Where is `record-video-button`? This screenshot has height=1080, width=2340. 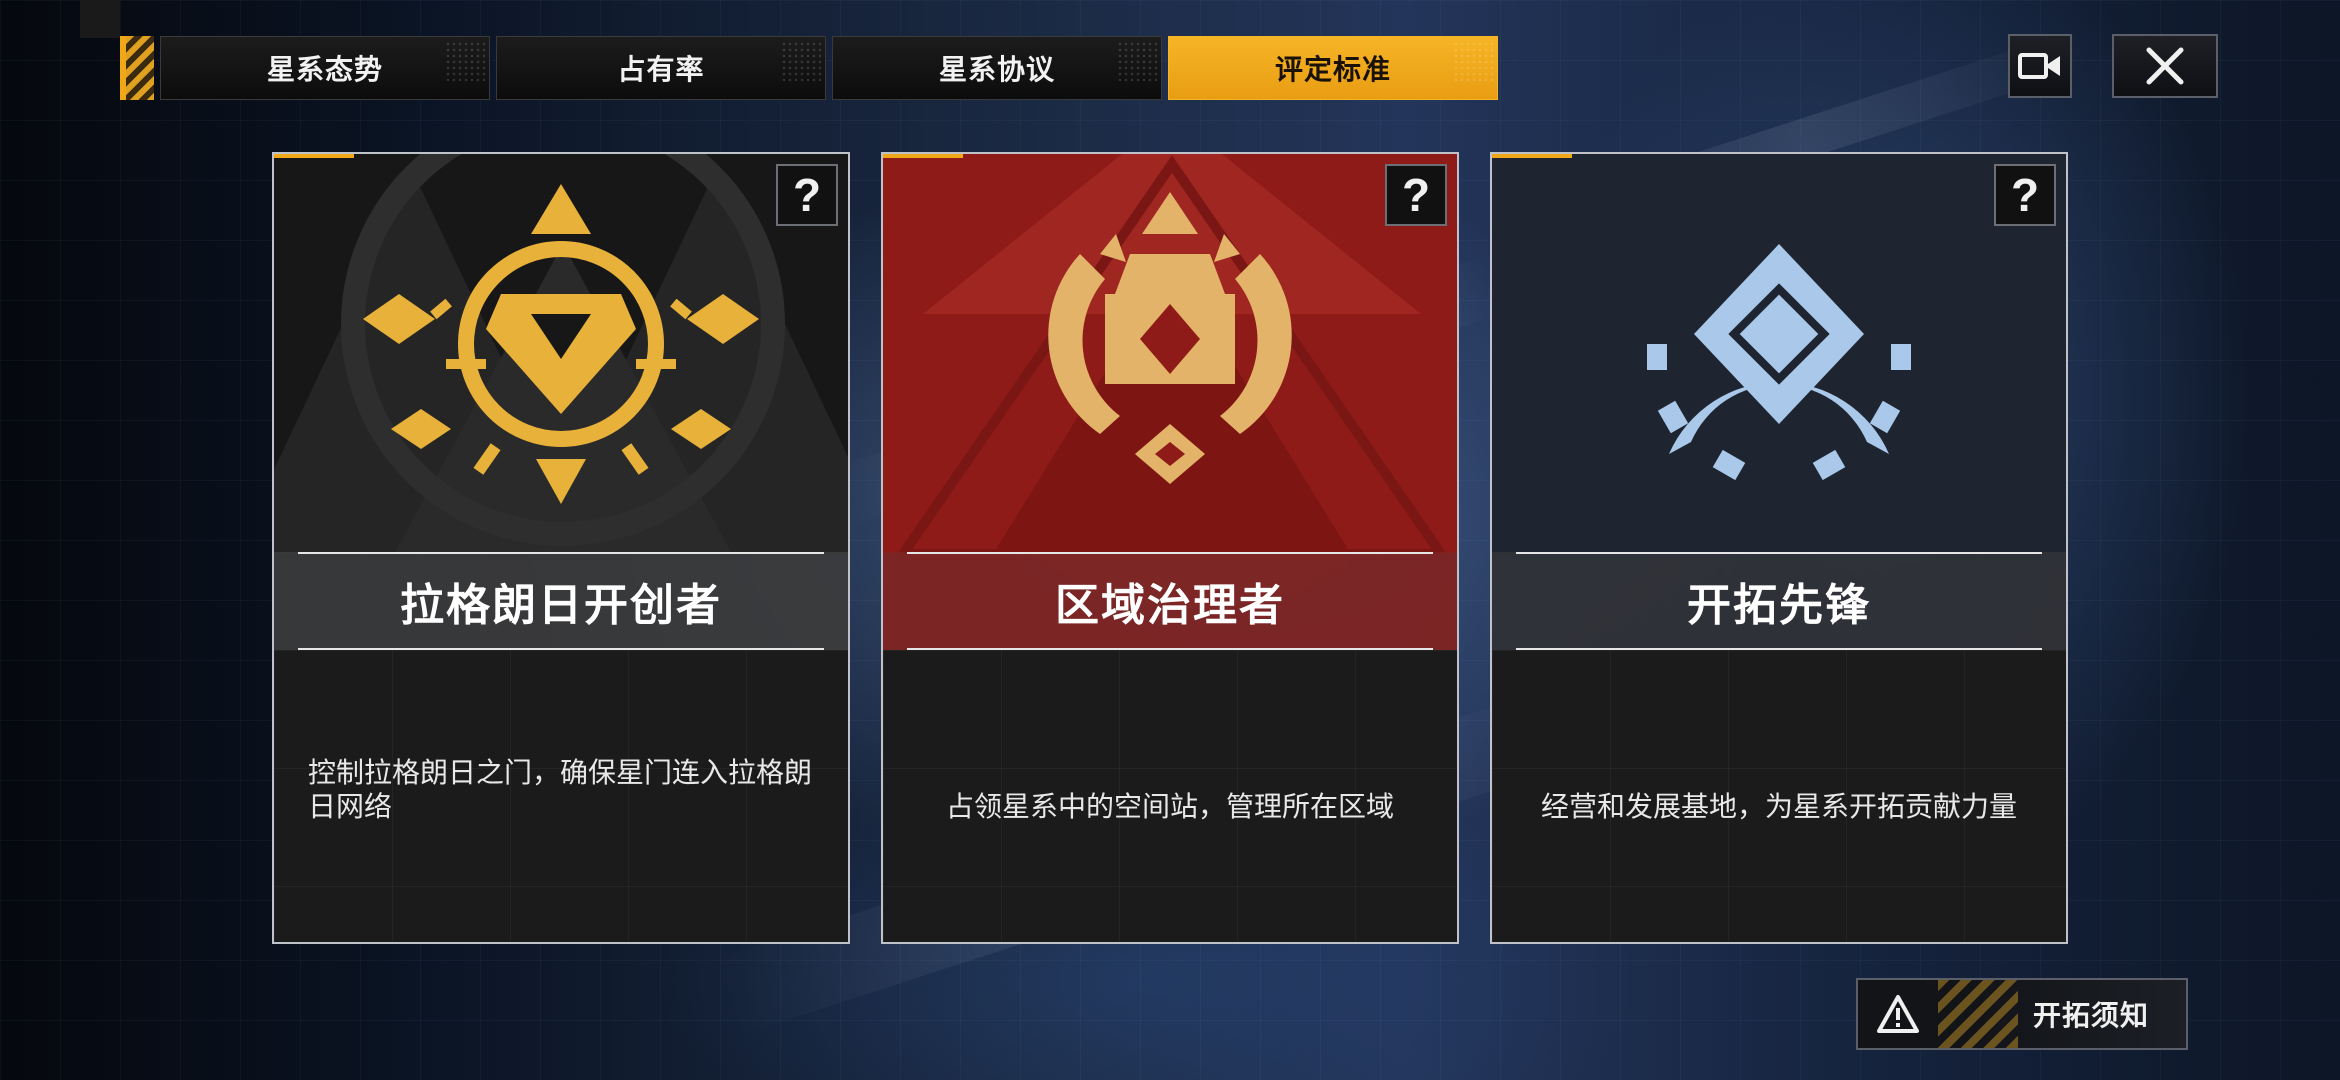
record-video-button is located at coordinates (2040, 66).